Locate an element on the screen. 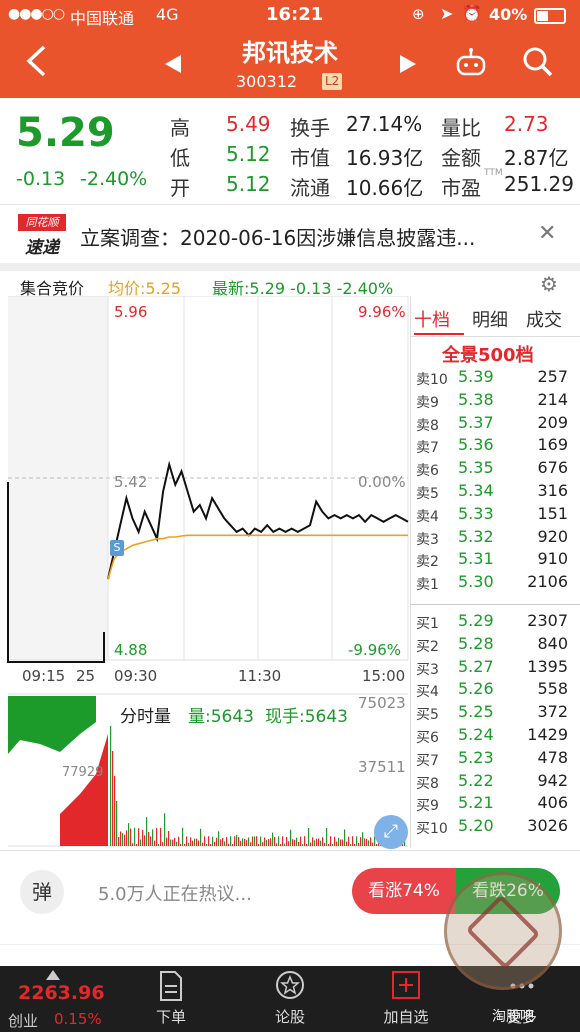  bid-level-row: 买1 5.29 2307 is located at coordinates (493, 621).